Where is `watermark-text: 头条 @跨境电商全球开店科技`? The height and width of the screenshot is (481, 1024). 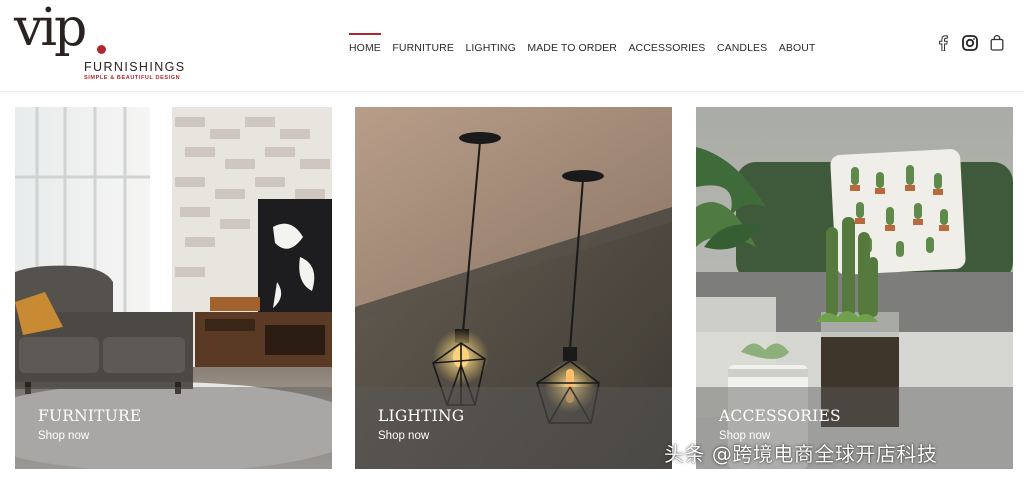 watermark-text: 头条 @跨境电商全球开店科技 is located at coordinates (801, 454).